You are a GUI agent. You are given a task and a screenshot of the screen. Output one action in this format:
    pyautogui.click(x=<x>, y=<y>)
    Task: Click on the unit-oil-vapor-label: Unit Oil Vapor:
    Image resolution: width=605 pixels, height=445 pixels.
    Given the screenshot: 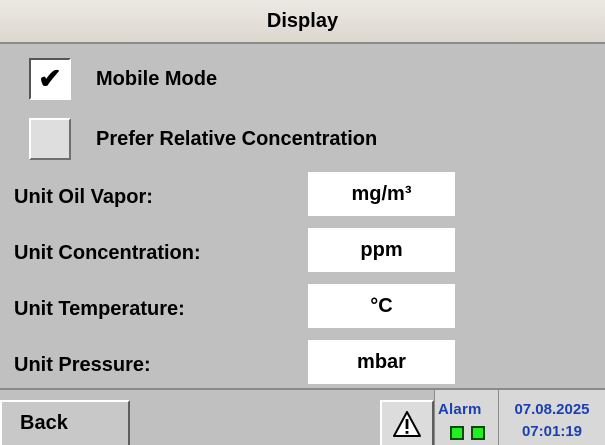 What is the action you would take?
    pyautogui.click(x=83, y=197)
    